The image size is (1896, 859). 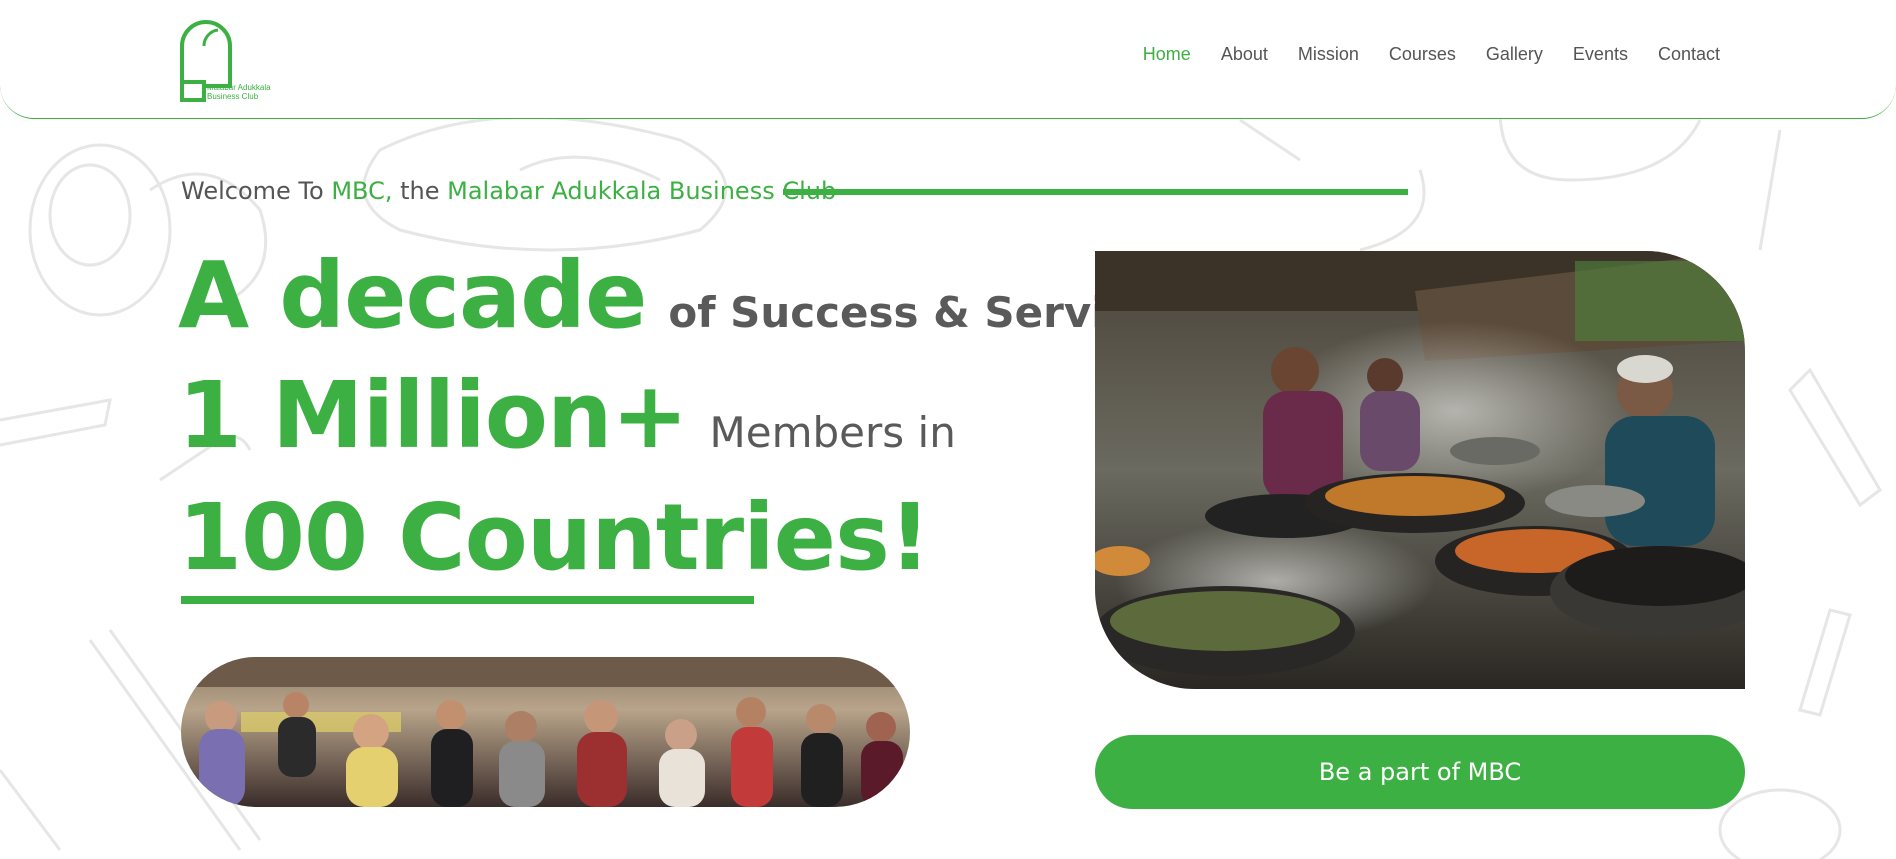 I want to click on nav-mission: Mission, so click(x=1328, y=54).